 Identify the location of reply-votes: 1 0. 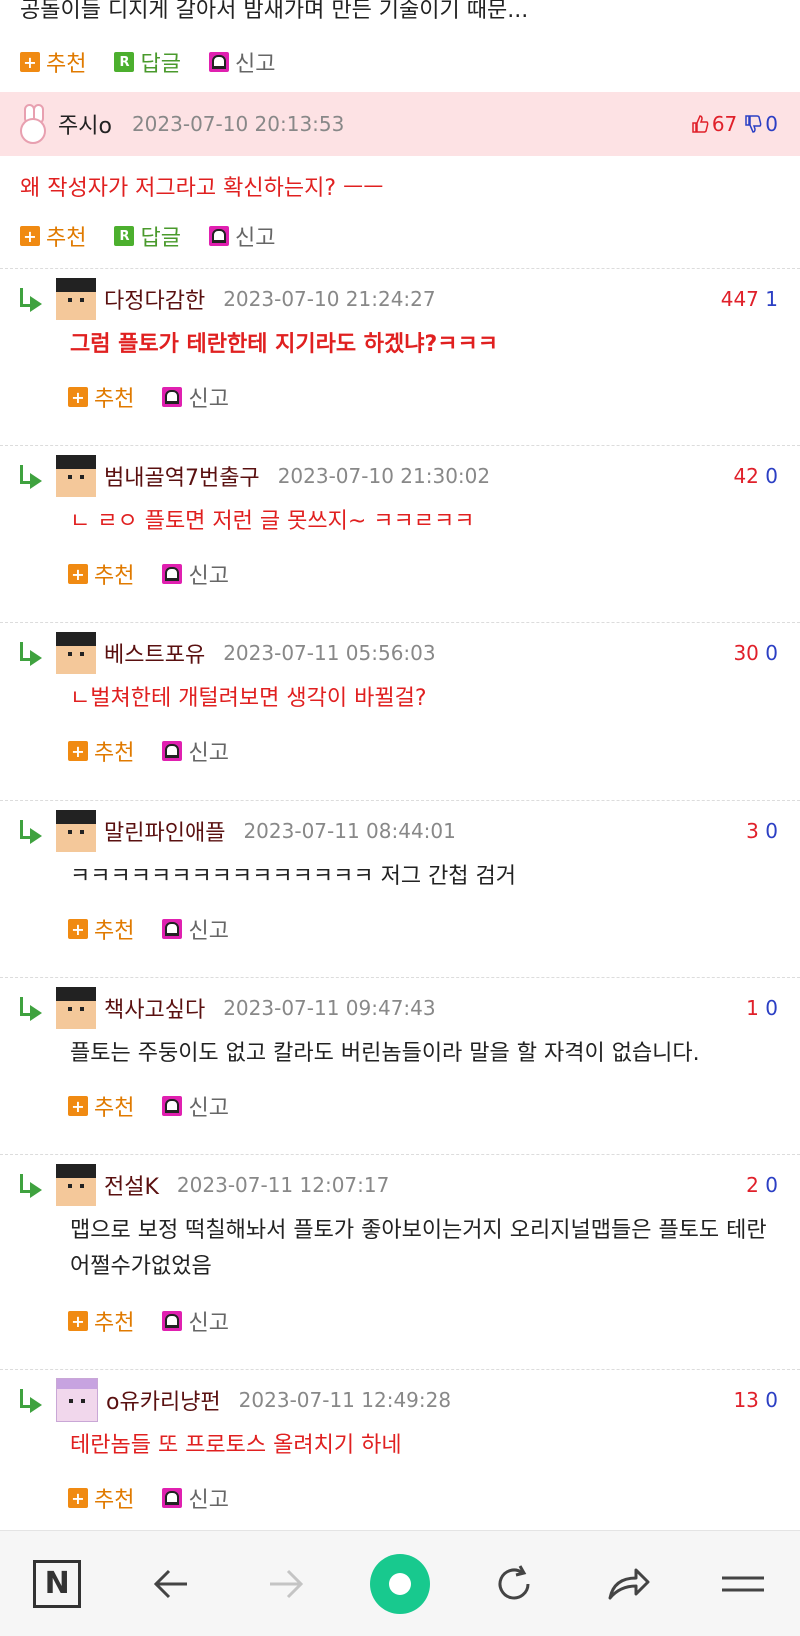
(762, 1008).